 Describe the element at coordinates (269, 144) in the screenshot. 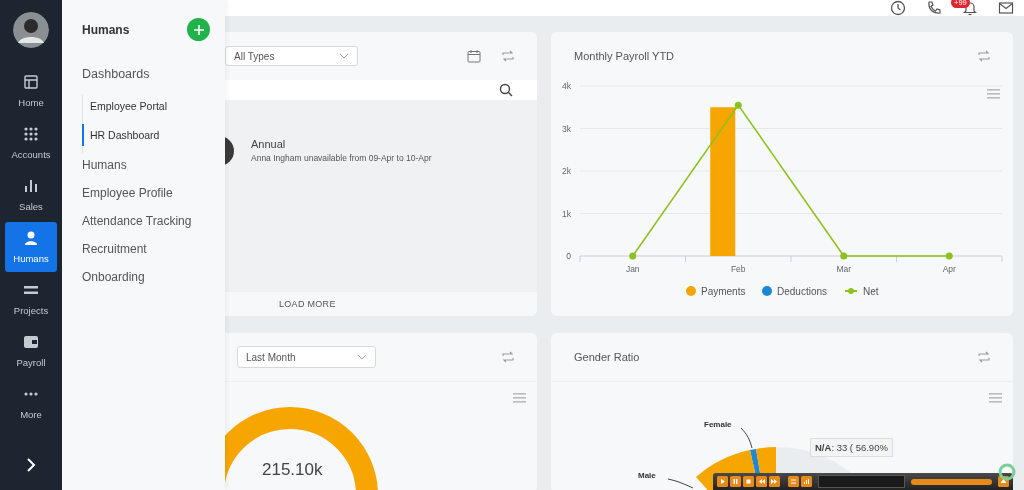

I see `leave-type: Annual` at that location.